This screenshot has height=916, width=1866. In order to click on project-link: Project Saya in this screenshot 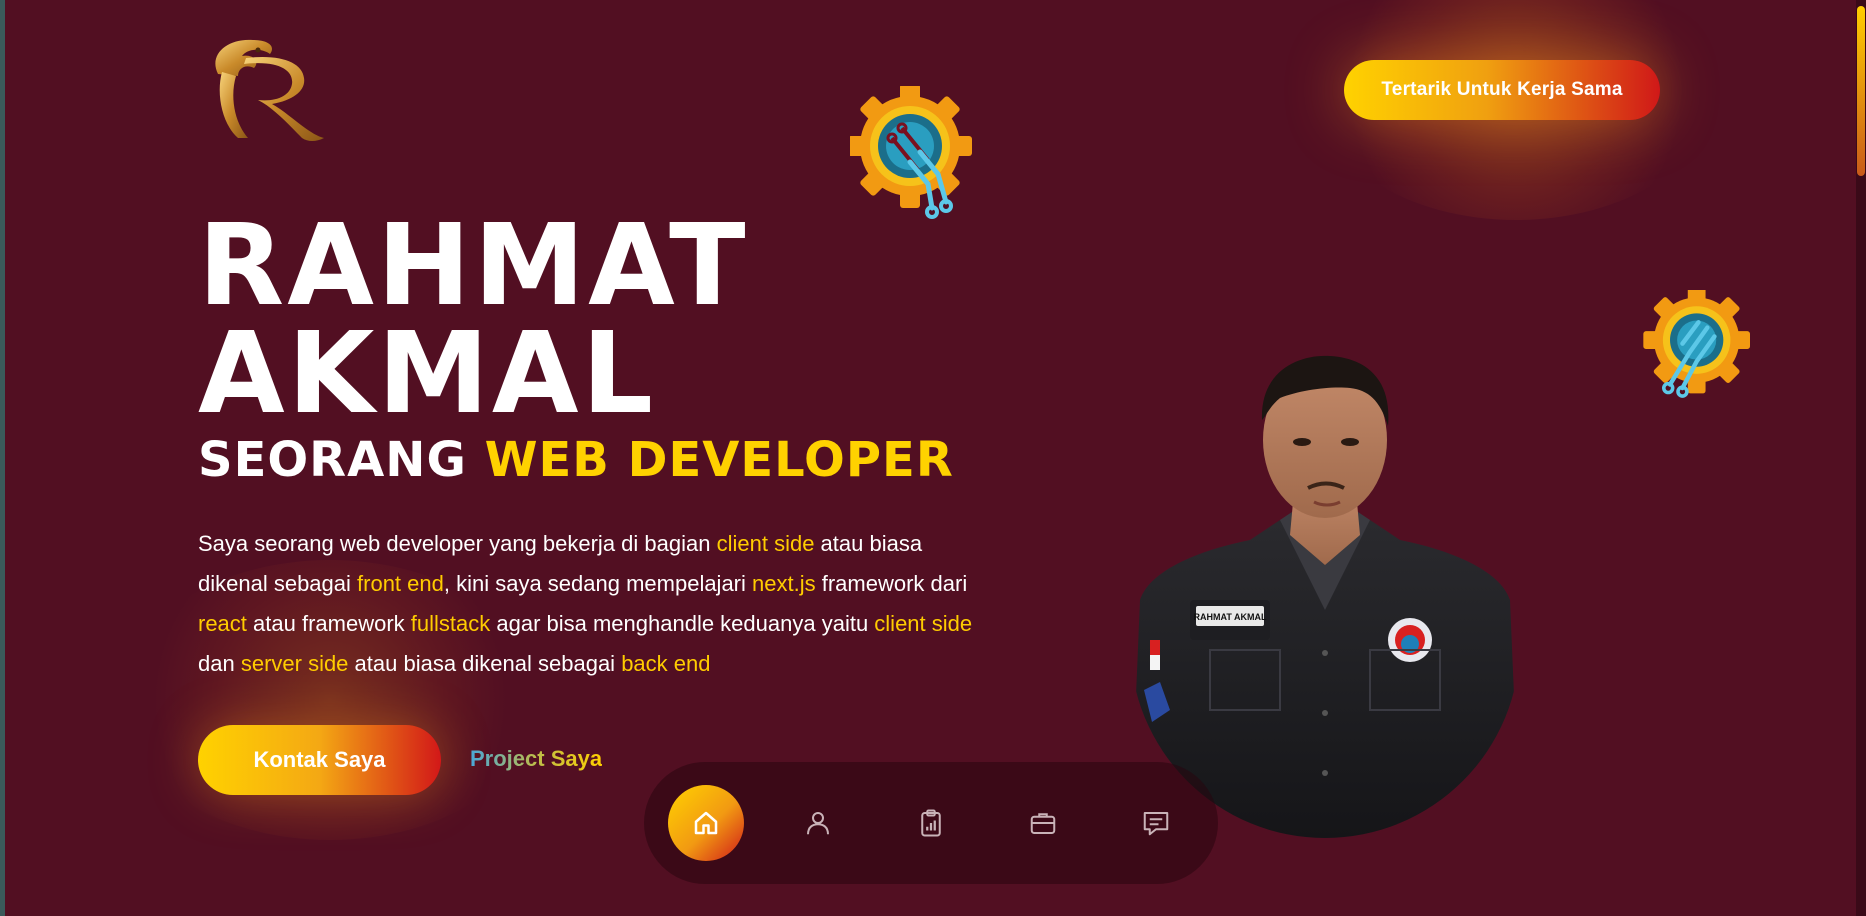, I will do `click(536, 759)`.